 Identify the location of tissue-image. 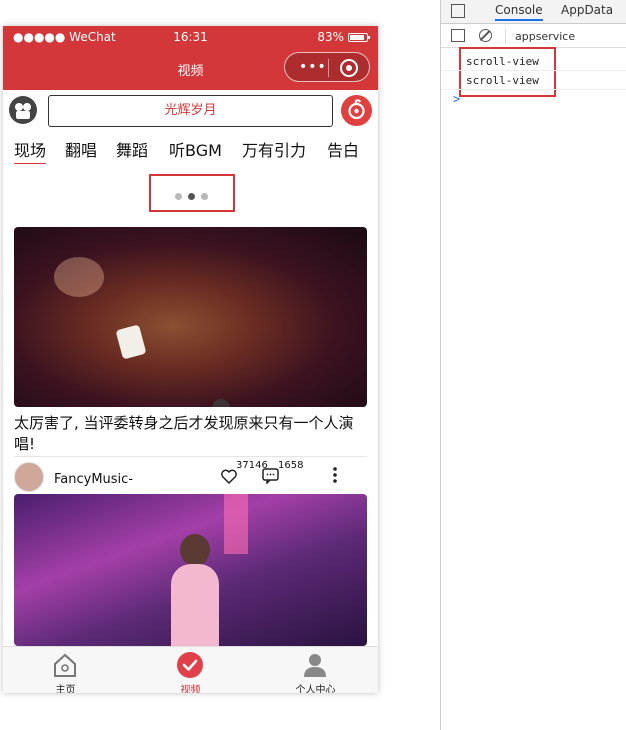
(131, 342).